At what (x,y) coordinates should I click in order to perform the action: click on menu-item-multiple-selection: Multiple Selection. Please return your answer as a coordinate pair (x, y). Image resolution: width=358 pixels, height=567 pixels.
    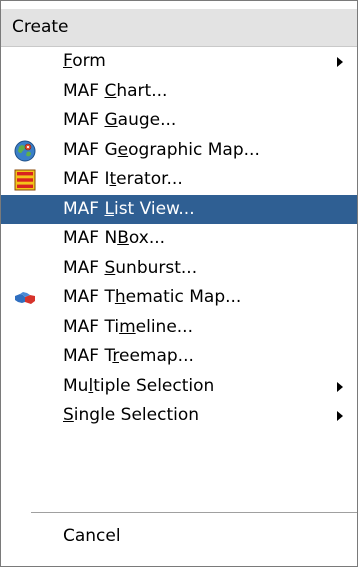
    Looking at the image, I should click on (179, 387).